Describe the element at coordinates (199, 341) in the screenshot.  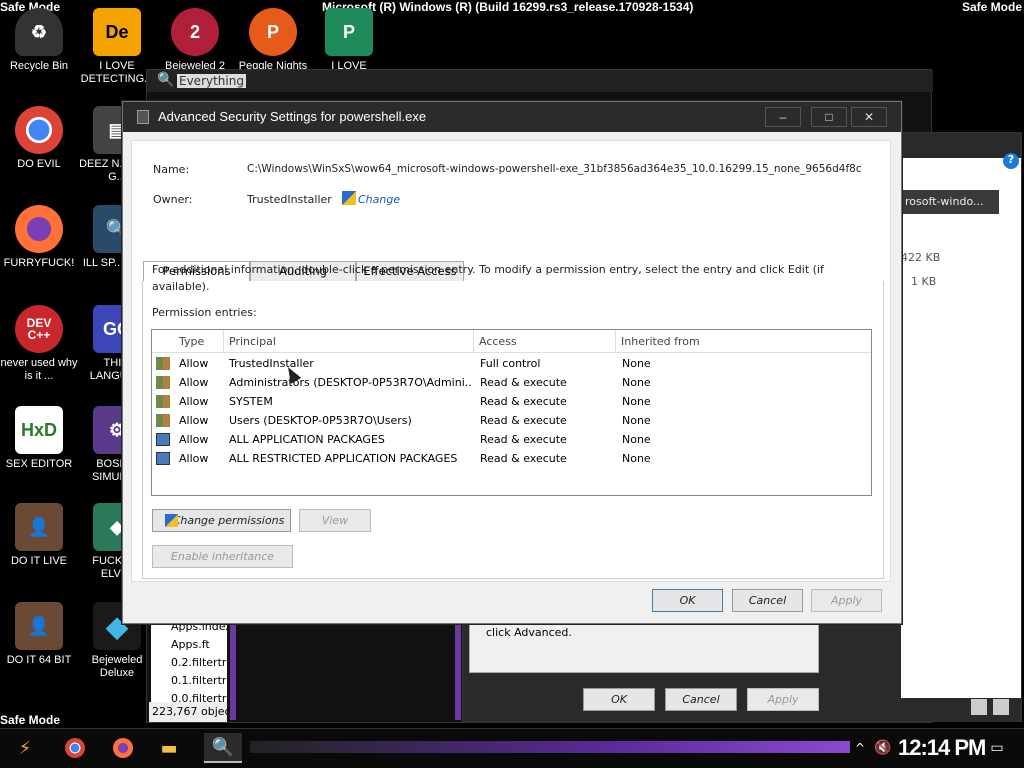
I see `column-header-type: Type` at that location.